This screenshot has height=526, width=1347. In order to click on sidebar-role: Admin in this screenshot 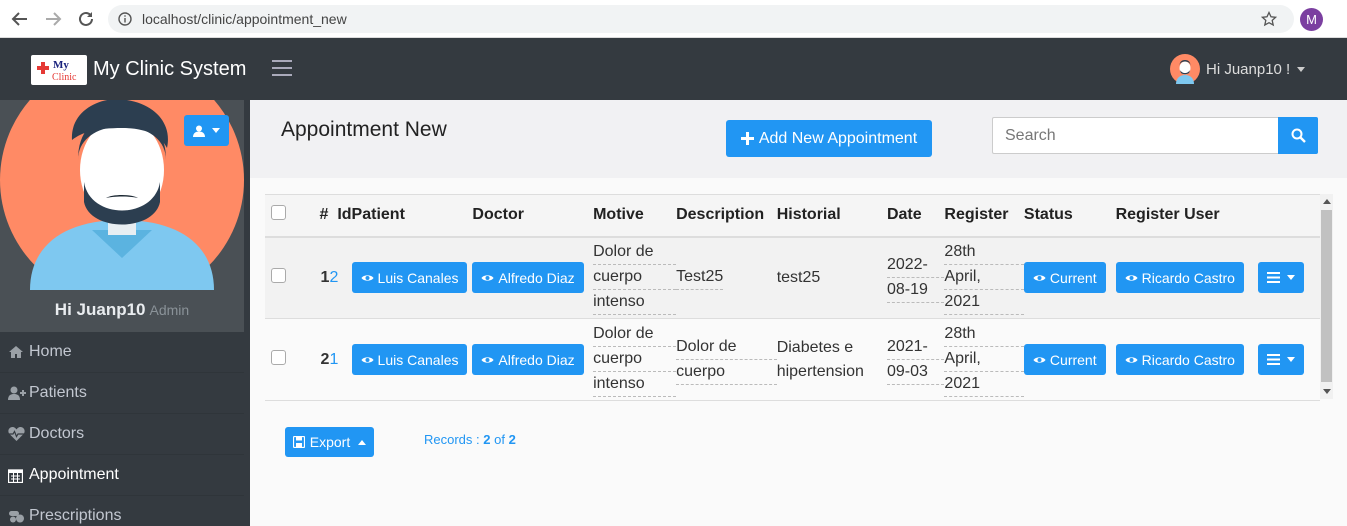, I will do `click(169, 310)`.